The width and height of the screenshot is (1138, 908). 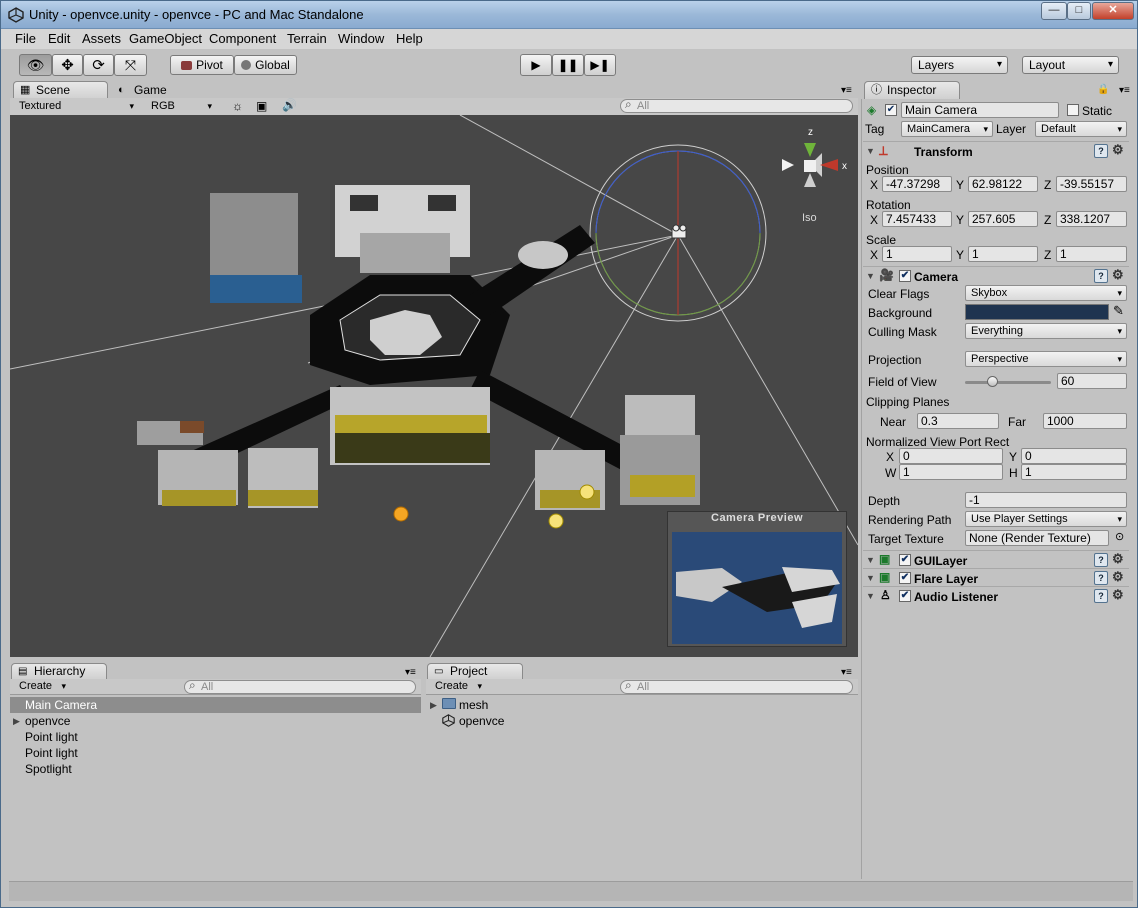 I want to click on hierarchy-item-point-light-1: Point light, so click(x=51, y=737).